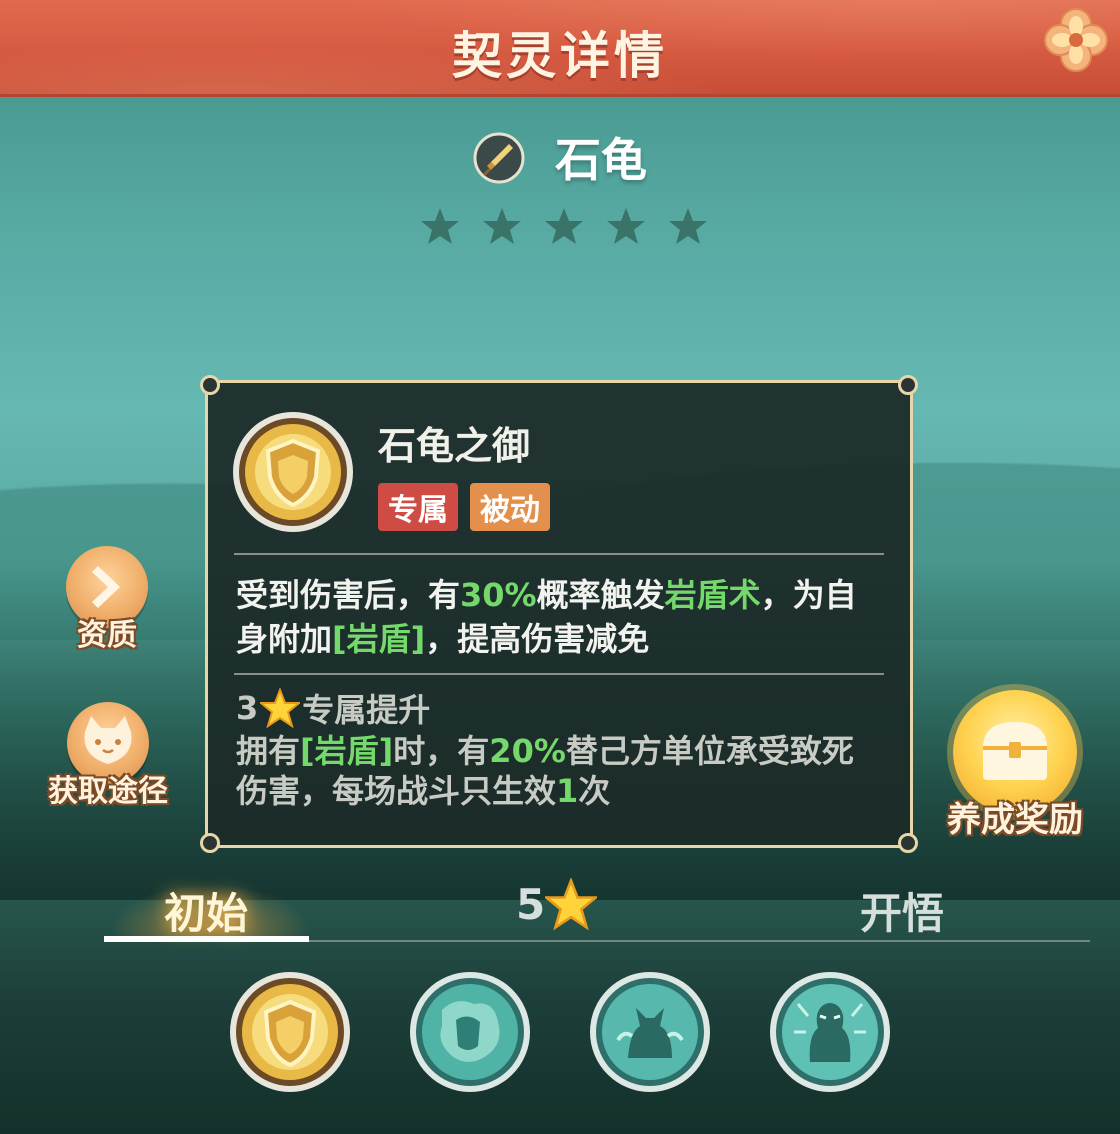 The image size is (1120, 1134). What do you see at coordinates (441, 751) in the screenshot?
I see `upg-part: 时，有` at bounding box center [441, 751].